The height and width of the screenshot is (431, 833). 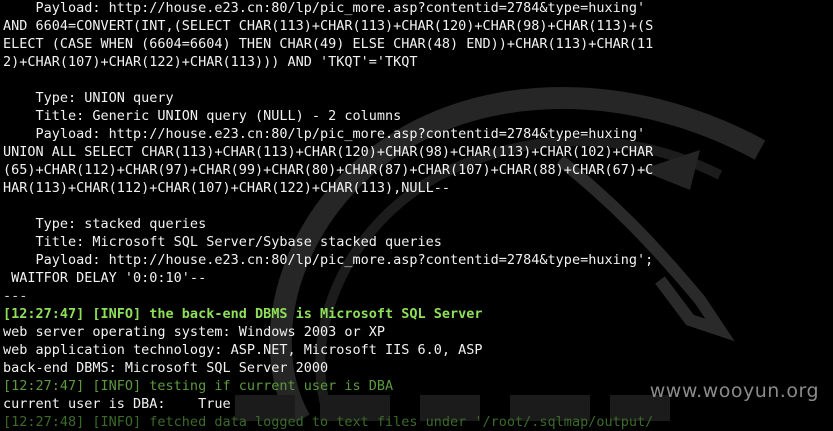 I want to click on terminal-line: Type: UNION query, so click(x=88, y=98).